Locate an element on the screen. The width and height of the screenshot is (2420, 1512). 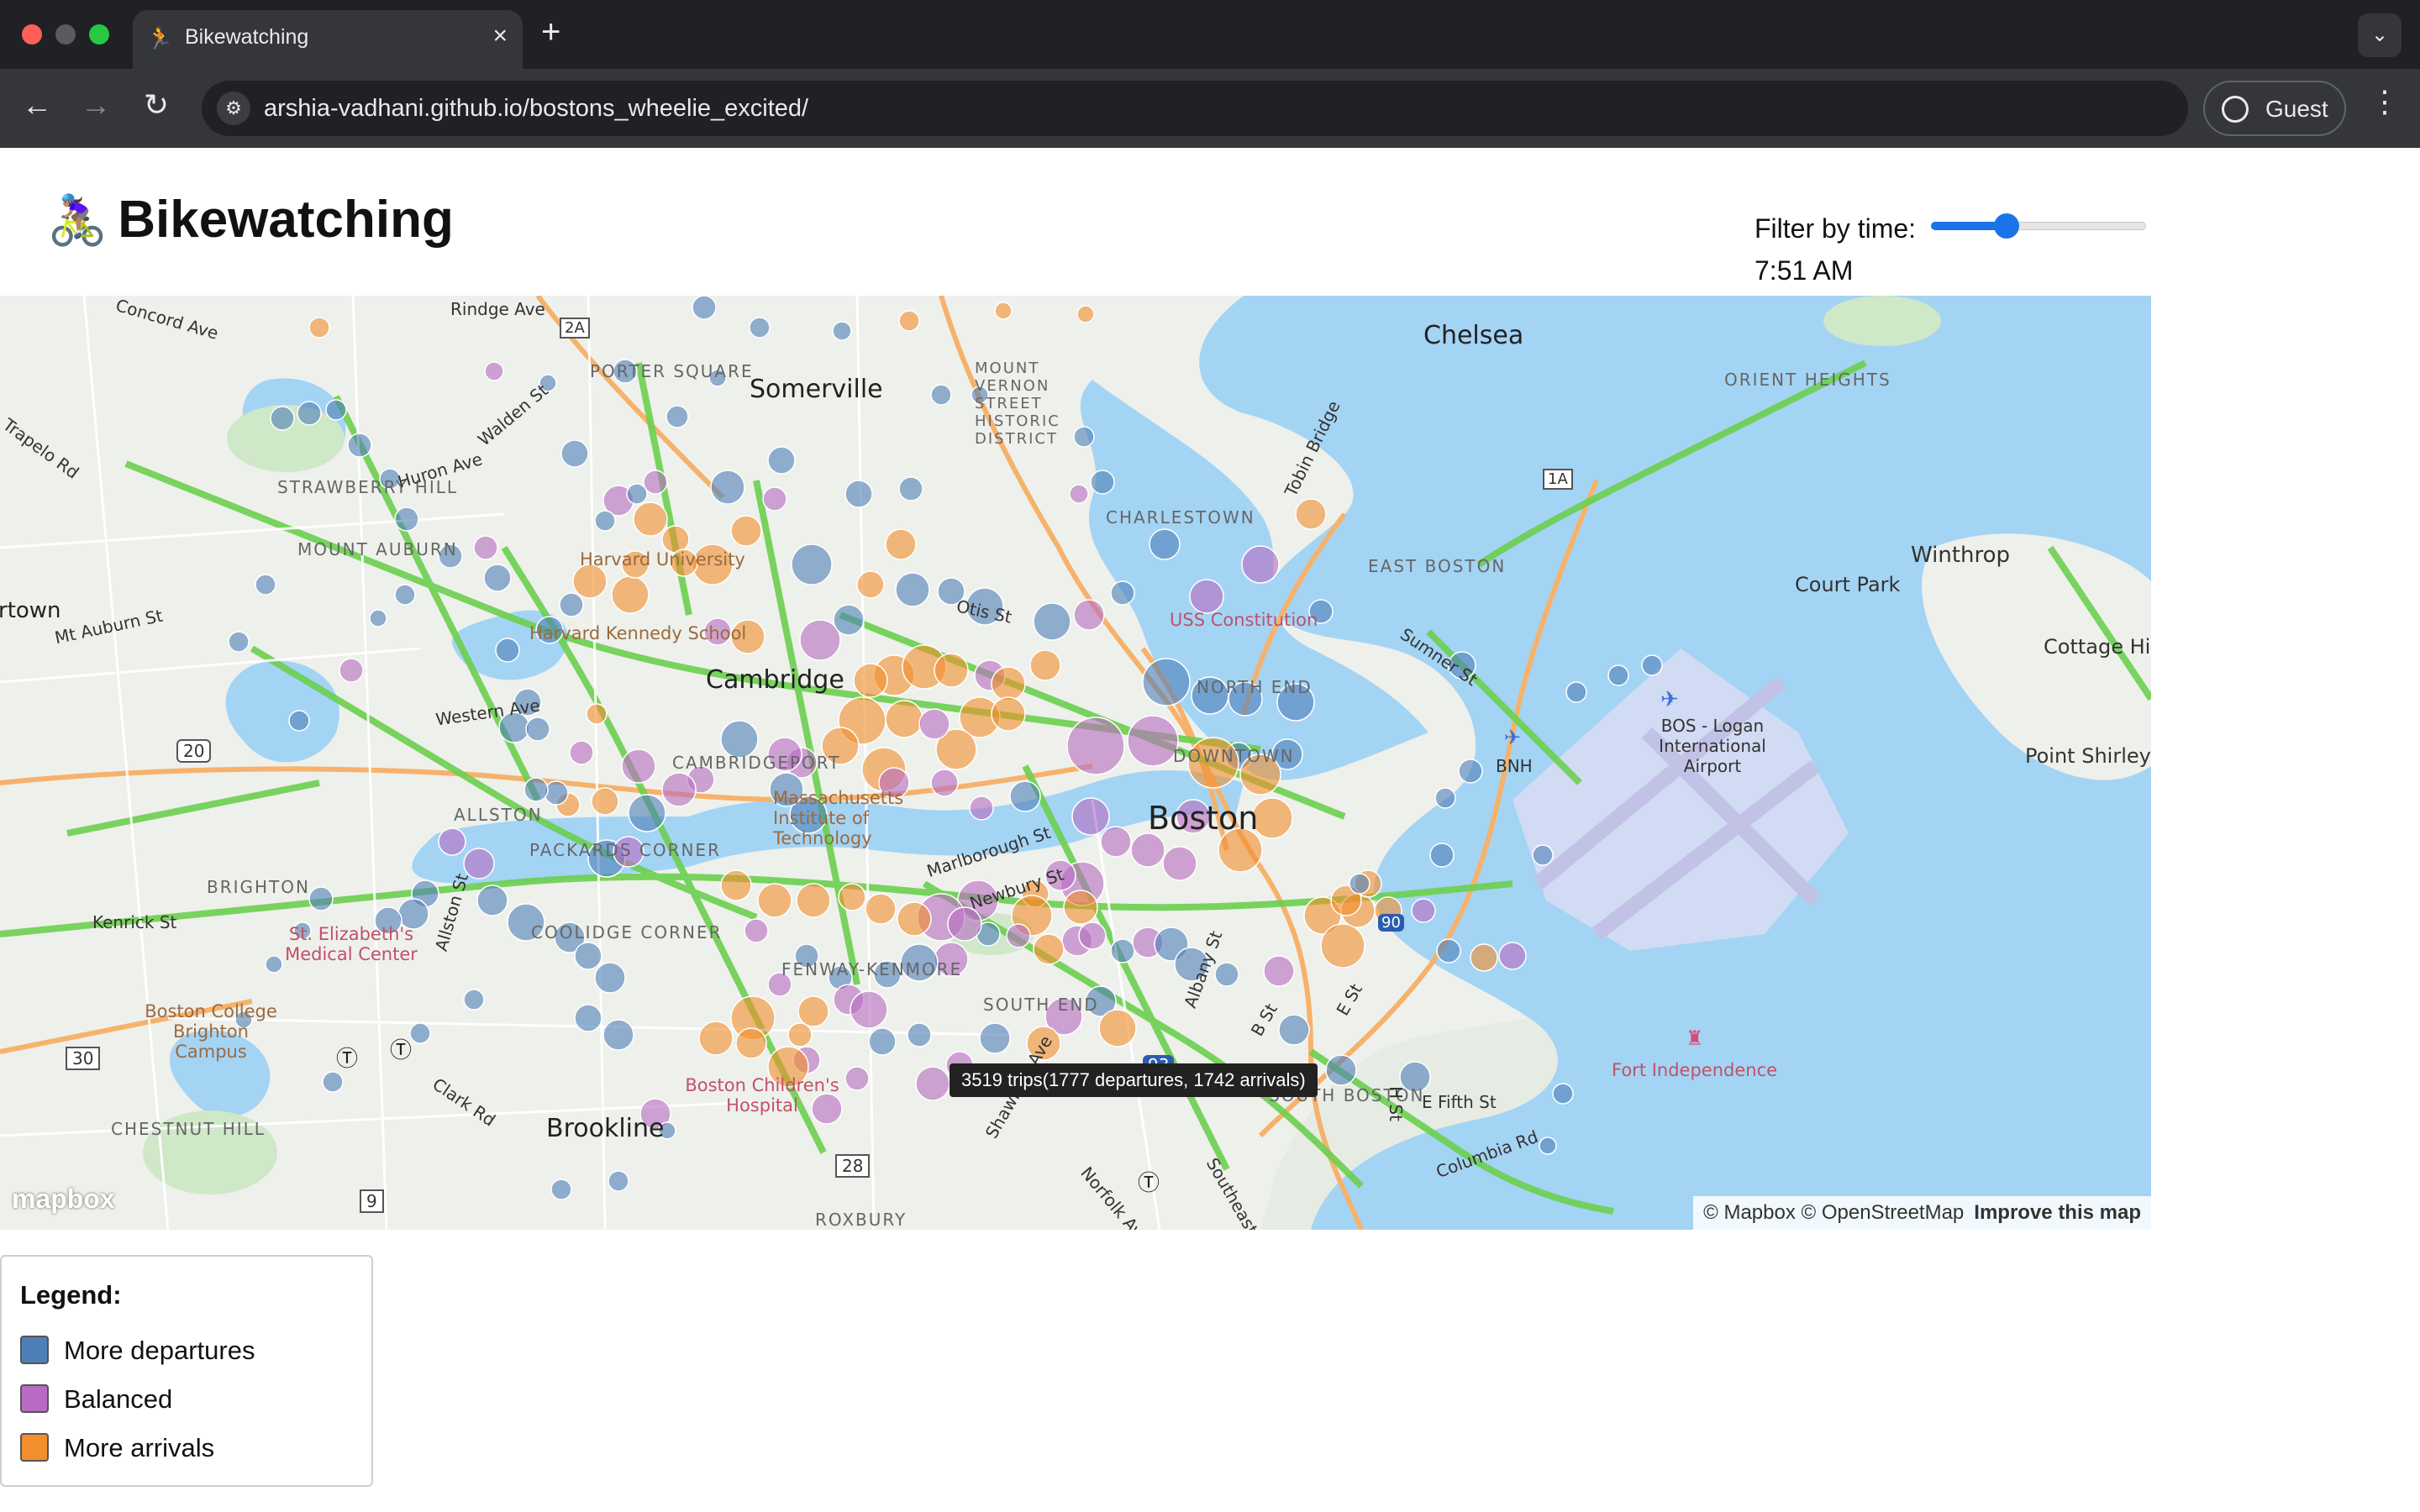
poi-harvard-kennedy-school: Harvard Kennedy School is located at coordinates (637, 633).